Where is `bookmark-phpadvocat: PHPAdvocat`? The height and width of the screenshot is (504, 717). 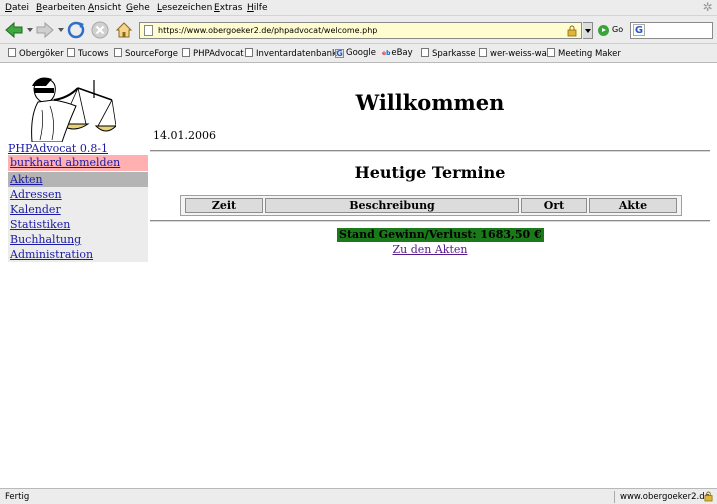 bookmark-phpadvocat: PHPAdvocat is located at coordinates (213, 53).